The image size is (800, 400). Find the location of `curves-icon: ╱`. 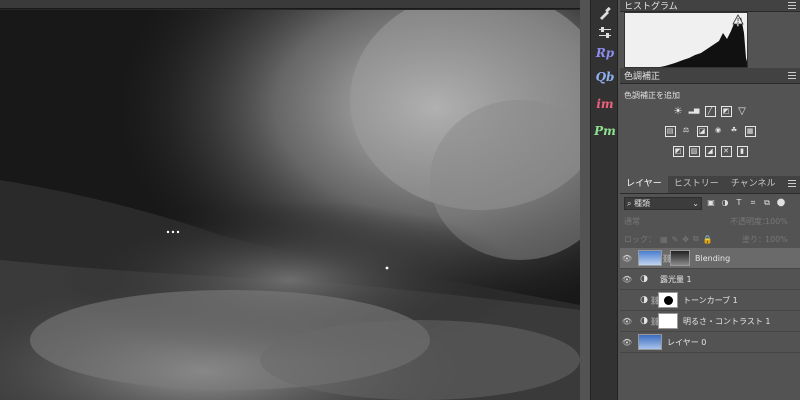

curves-icon: ╱ is located at coordinates (710, 111).